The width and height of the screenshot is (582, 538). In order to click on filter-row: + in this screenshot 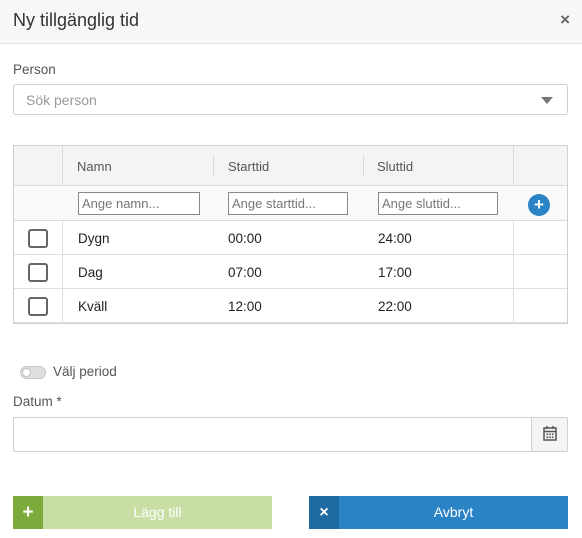, I will do `click(290, 203)`.